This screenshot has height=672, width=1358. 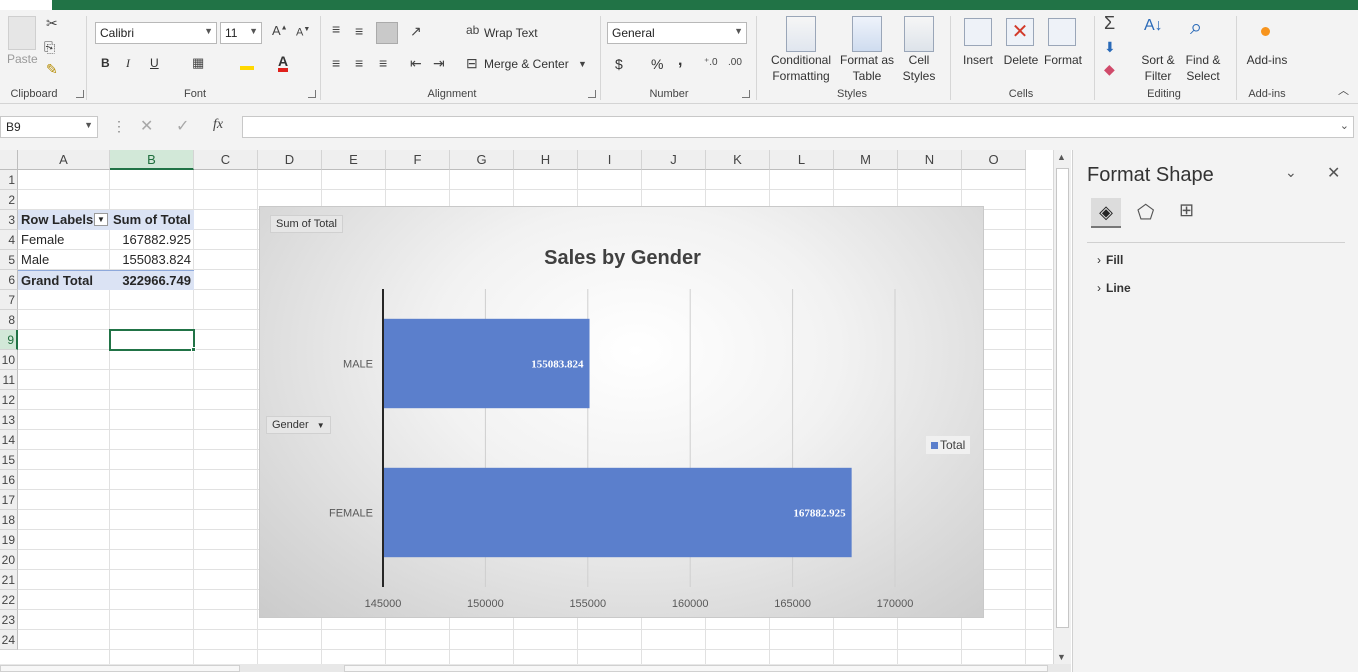 I want to click on scroll-up-icon: ▲, so click(x=1061, y=157).